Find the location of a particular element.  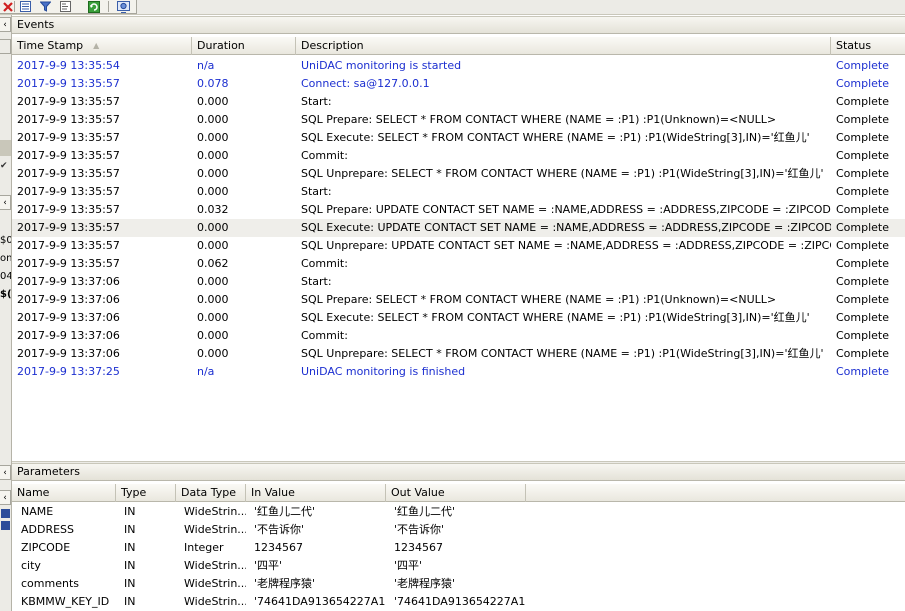

toolbar is located at coordinates (452, 7).